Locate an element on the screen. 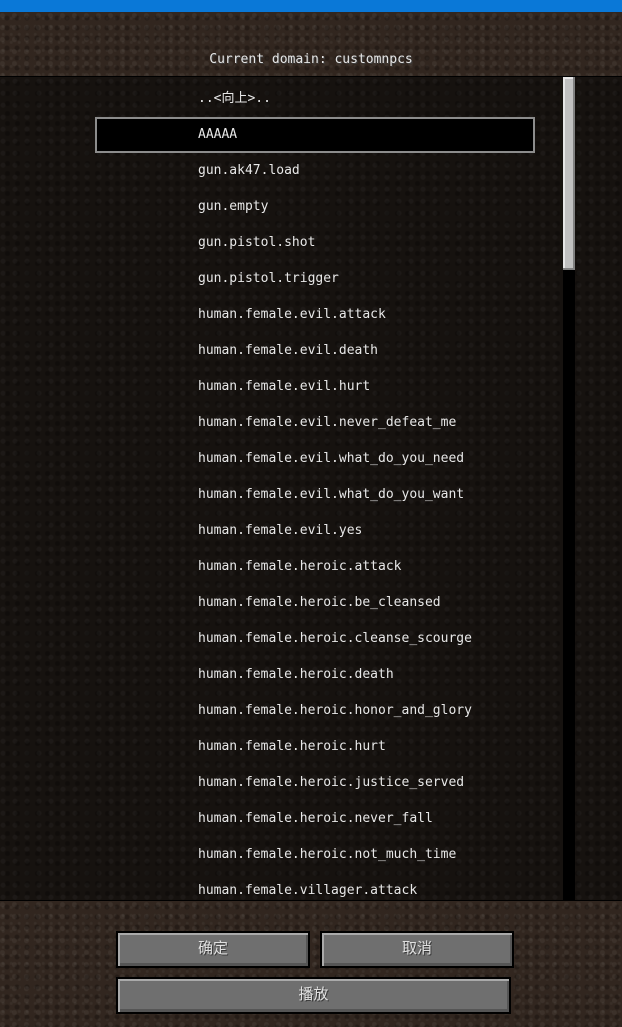  sound-list-item: human.female.villager.attack is located at coordinates (315, 886).